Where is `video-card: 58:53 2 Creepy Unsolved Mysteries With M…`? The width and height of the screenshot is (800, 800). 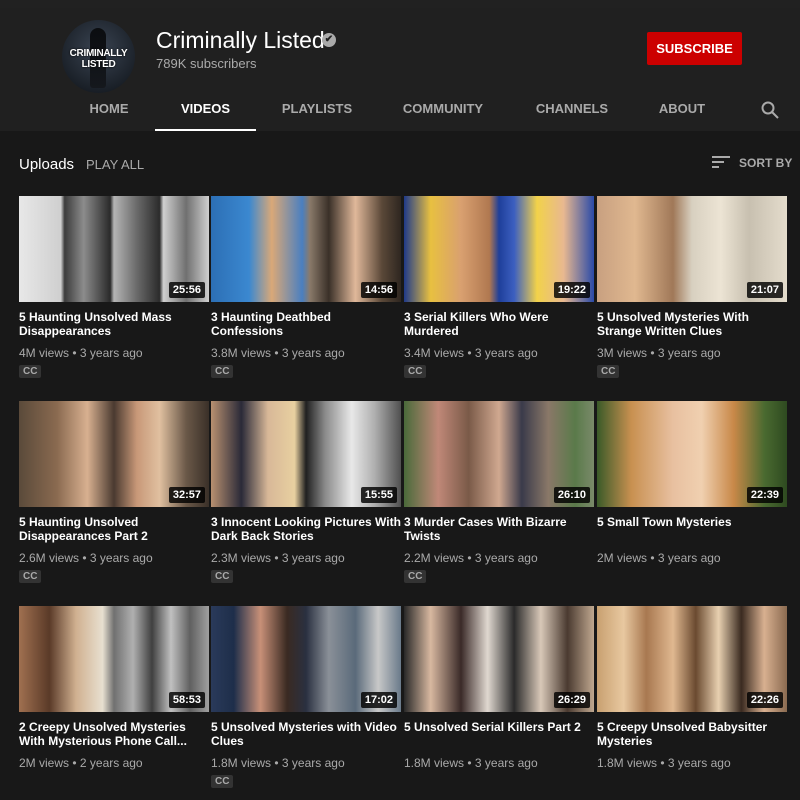
video-card: 58:53 2 Creepy Unsolved Mysteries With M… is located at coordinates (114, 703).